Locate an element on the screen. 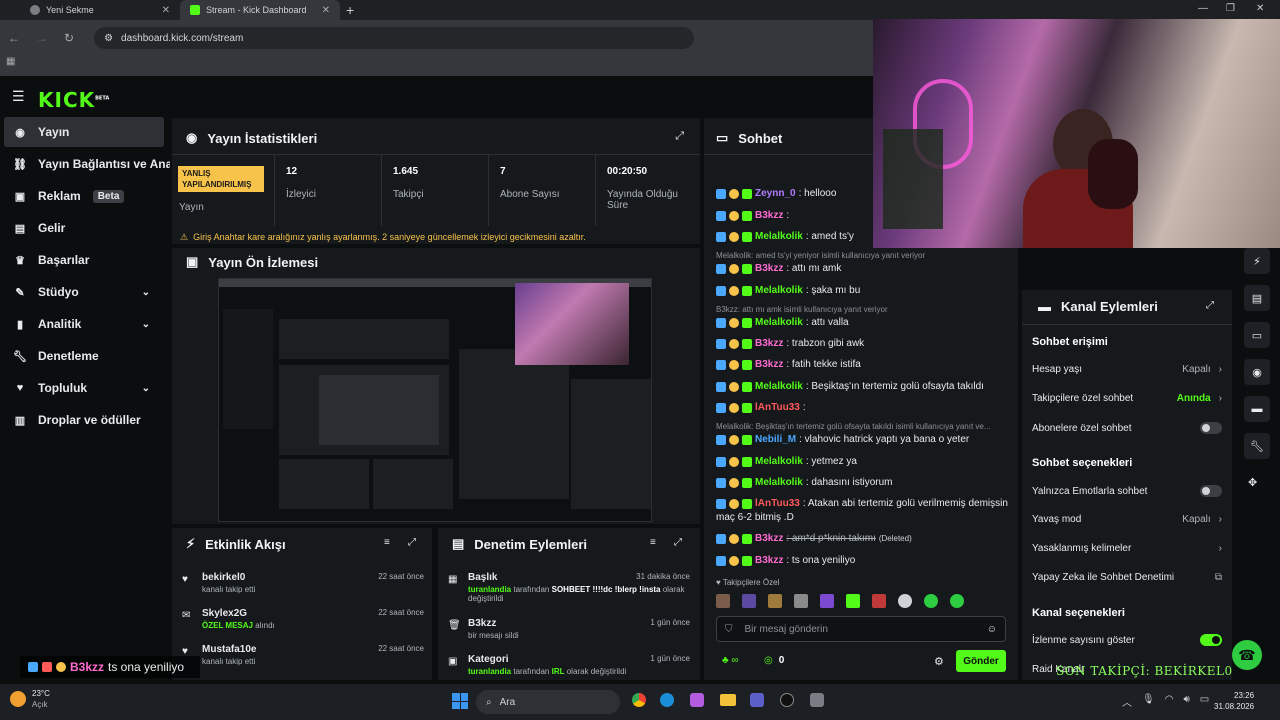 This screenshot has height=720, width=1280. url-input: ⚙ dashboard.kick.com/stream is located at coordinates (394, 38).